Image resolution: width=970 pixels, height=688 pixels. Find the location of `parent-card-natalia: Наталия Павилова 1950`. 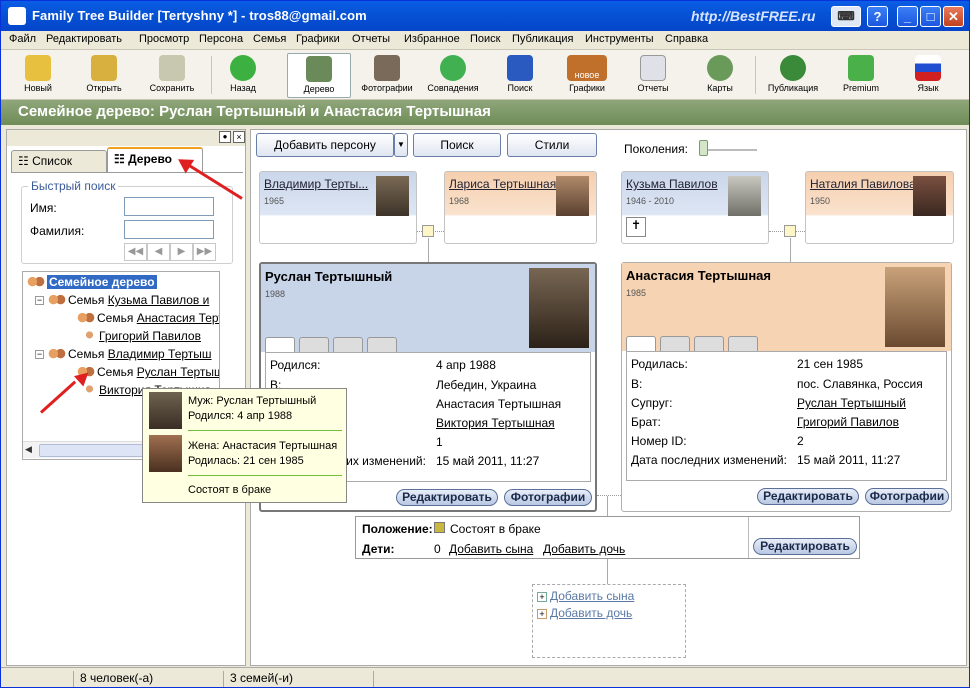

parent-card-natalia: Наталия Павилова 1950 is located at coordinates (879, 207).